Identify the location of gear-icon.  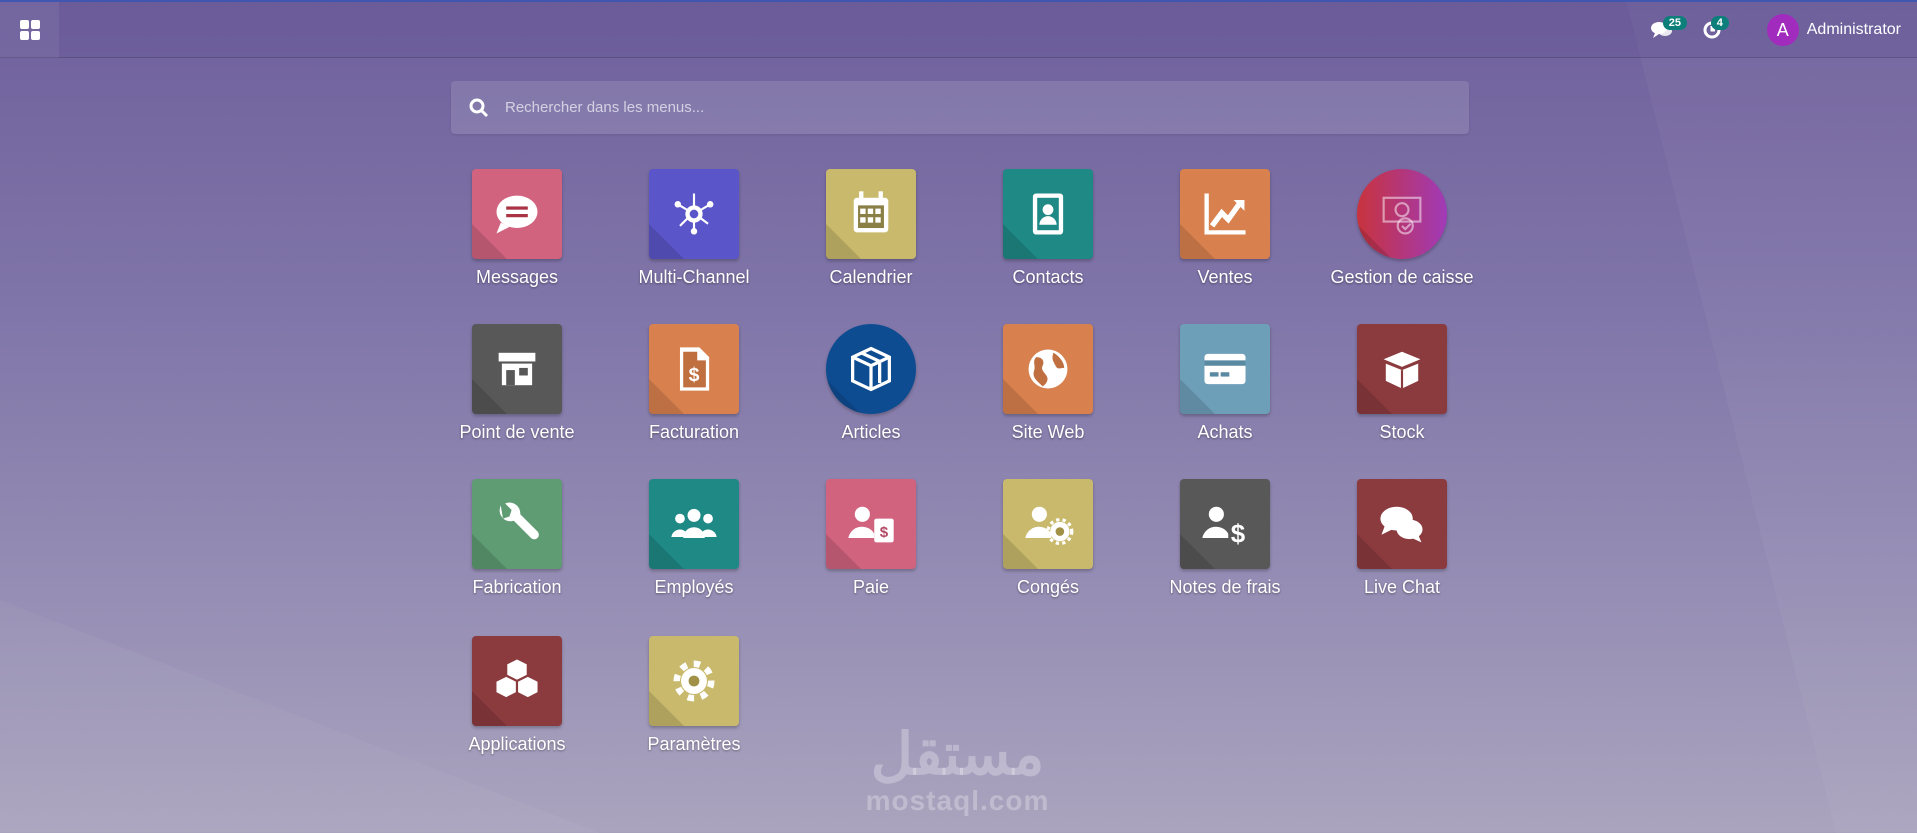
(694, 681).